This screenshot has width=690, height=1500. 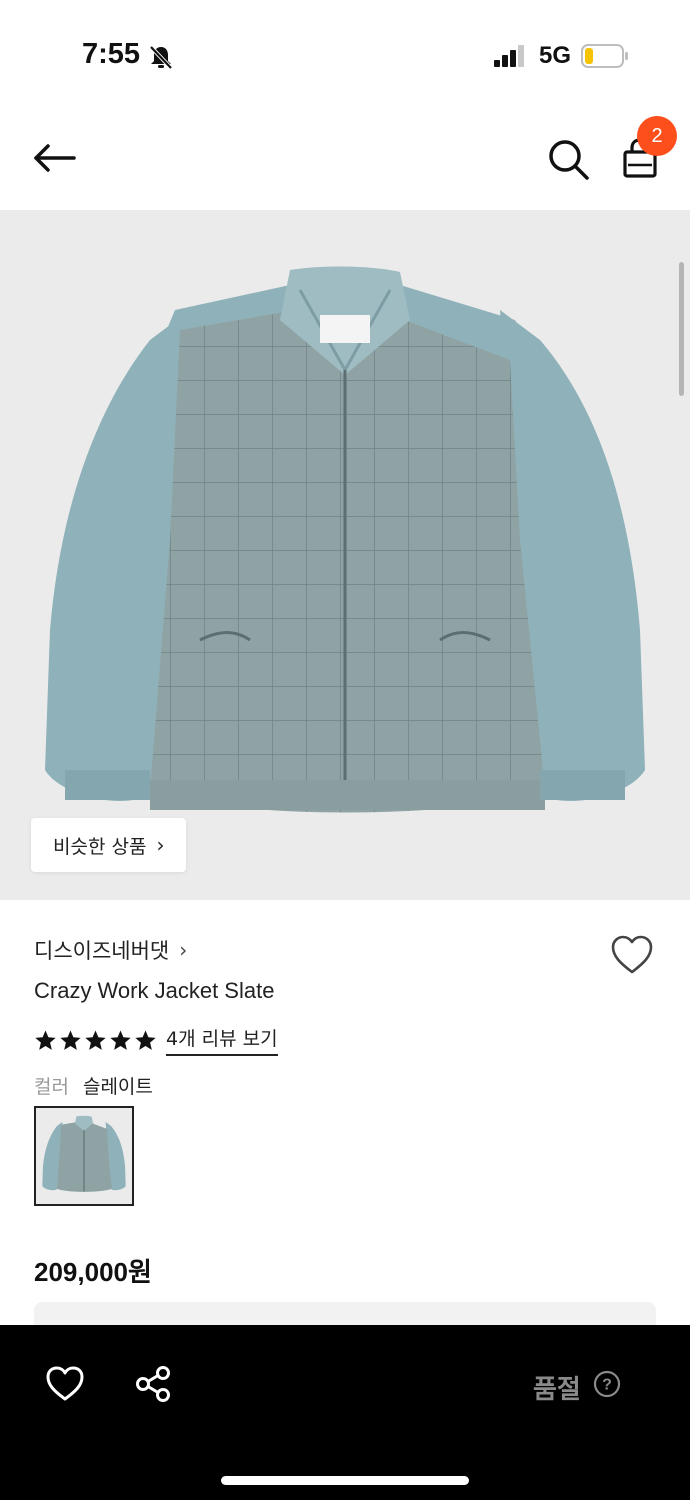 What do you see at coordinates (100, 846) in the screenshot?
I see `similar-products-label: 비슷한 상품` at bounding box center [100, 846].